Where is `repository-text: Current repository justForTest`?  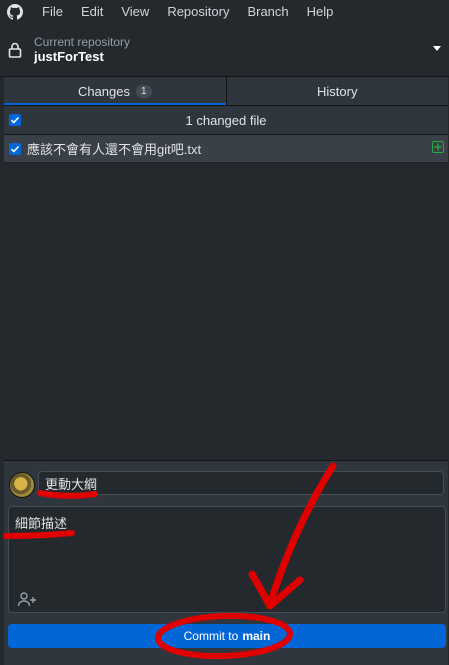
repository-text: Current repository justForTest is located at coordinates (82, 50).